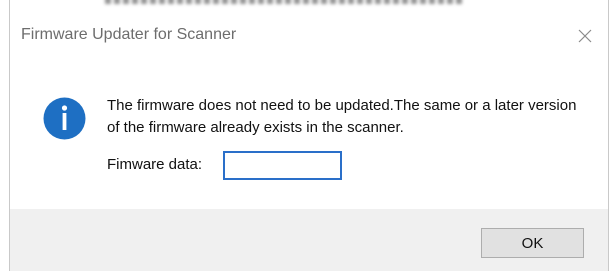 This screenshot has width=612, height=271. Describe the element at coordinates (532, 243) in the screenshot. I see `ok-button: OK` at that location.